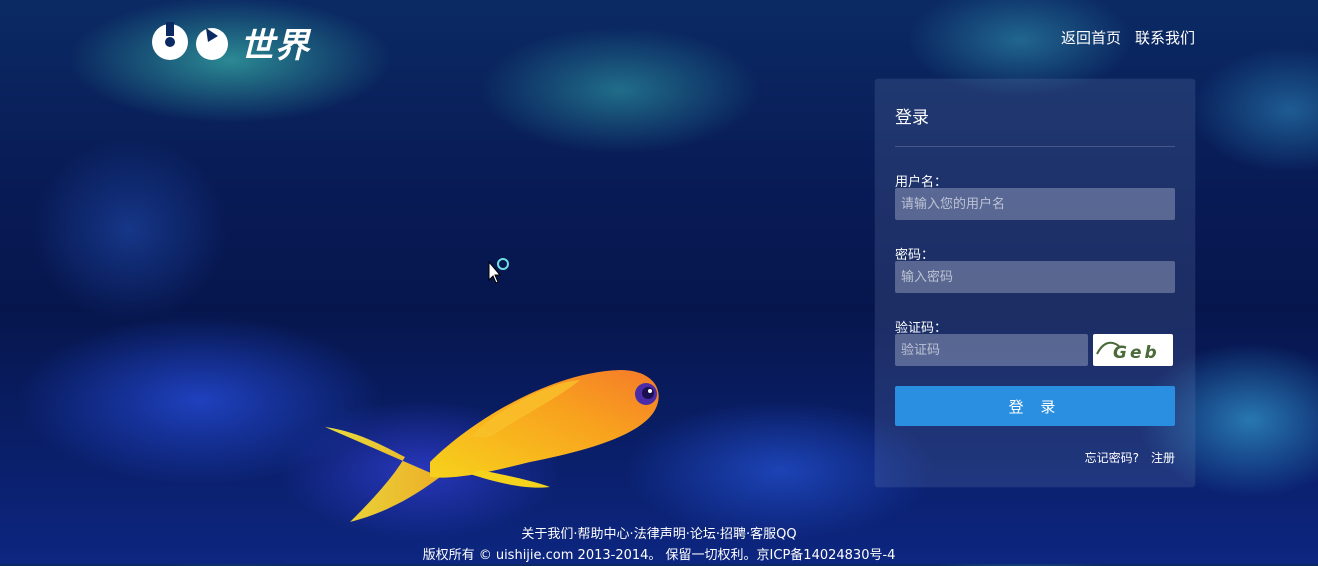  Describe the element at coordinates (1035, 146) in the screenshot. I see `panel-divider` at that location.